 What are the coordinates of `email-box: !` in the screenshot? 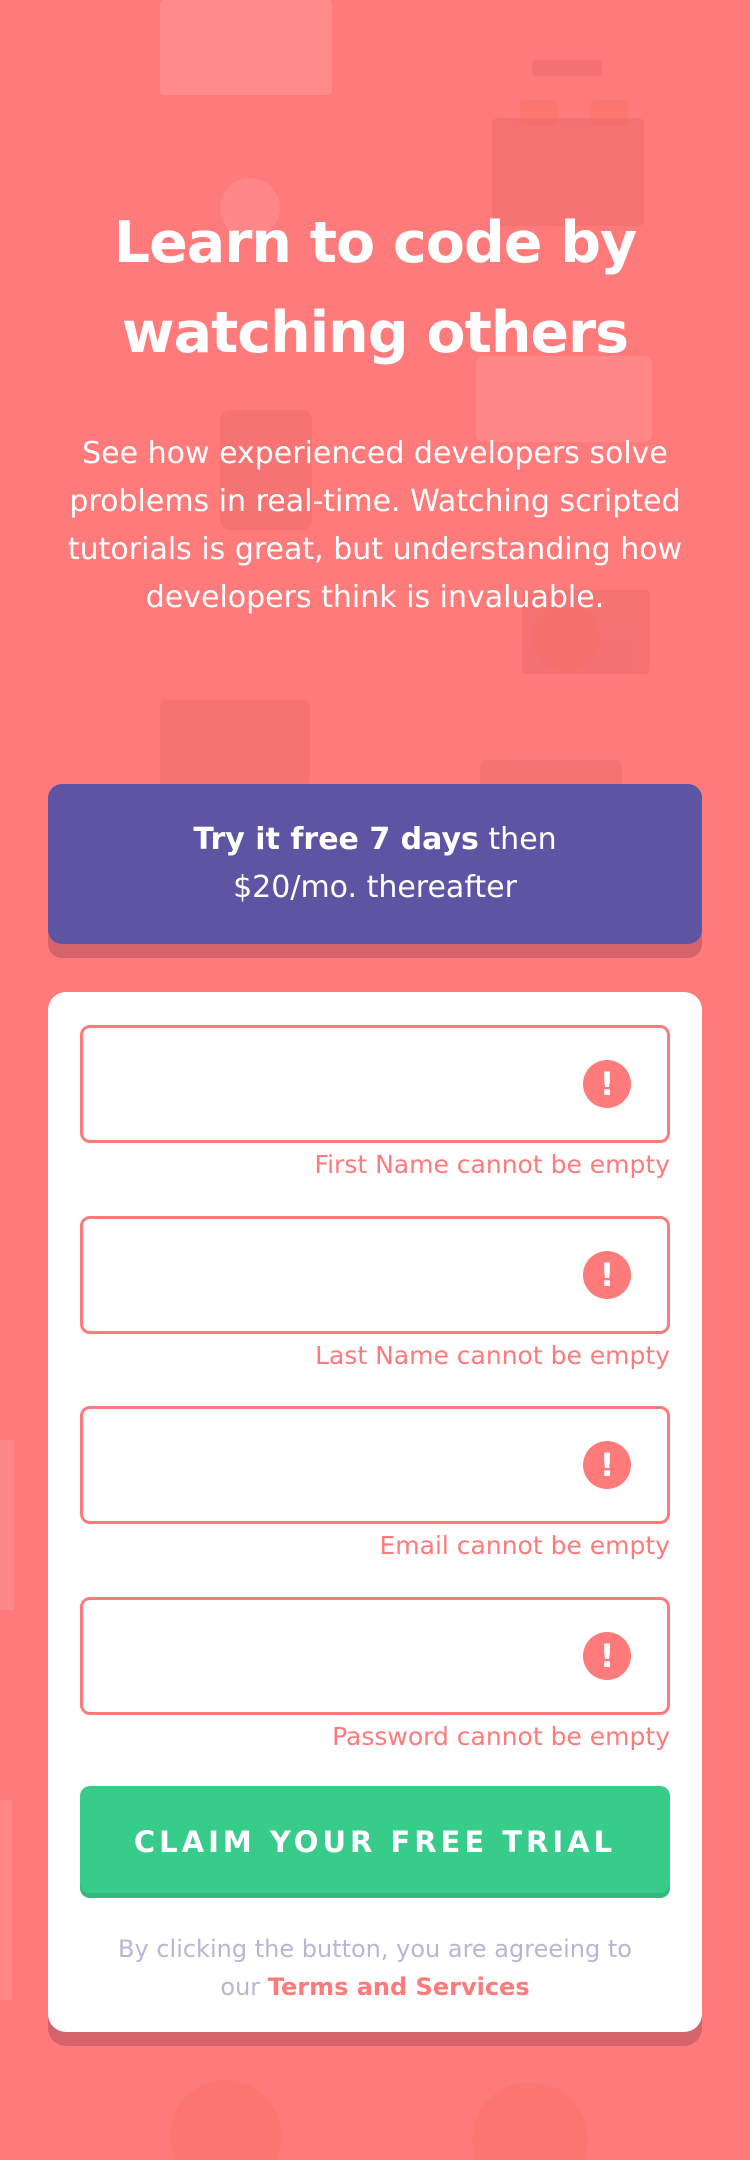 It's located at (375, 1465).